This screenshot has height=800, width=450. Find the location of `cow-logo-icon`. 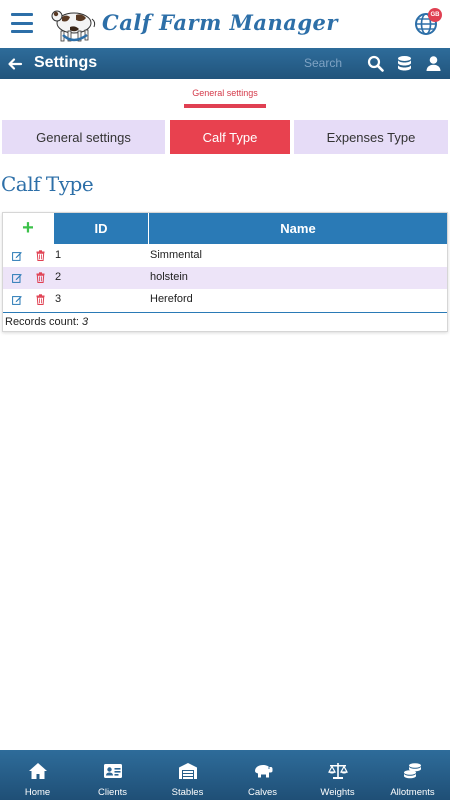

cow-logo-icon is located at coordinates (73, 26).